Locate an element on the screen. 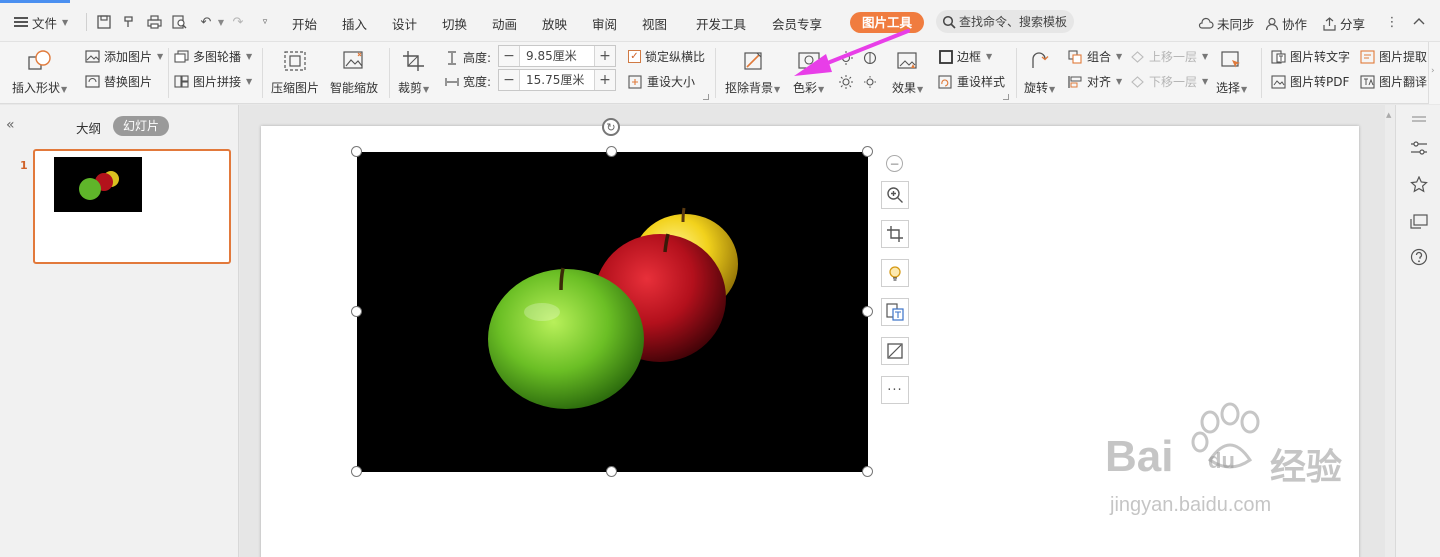  pic-to-text-button: 图片转文字 is located at coordinates (1310, 56).